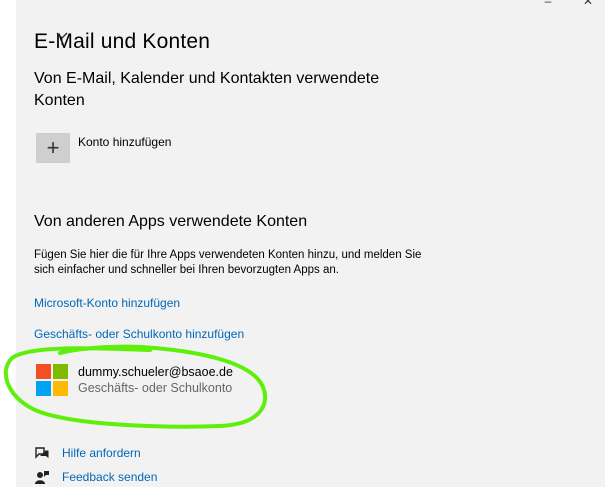 The width and height of the screenshot is (605, 487). I want to click on account-email: dummy.schueler@bsaoe.de, so click(155, 372).